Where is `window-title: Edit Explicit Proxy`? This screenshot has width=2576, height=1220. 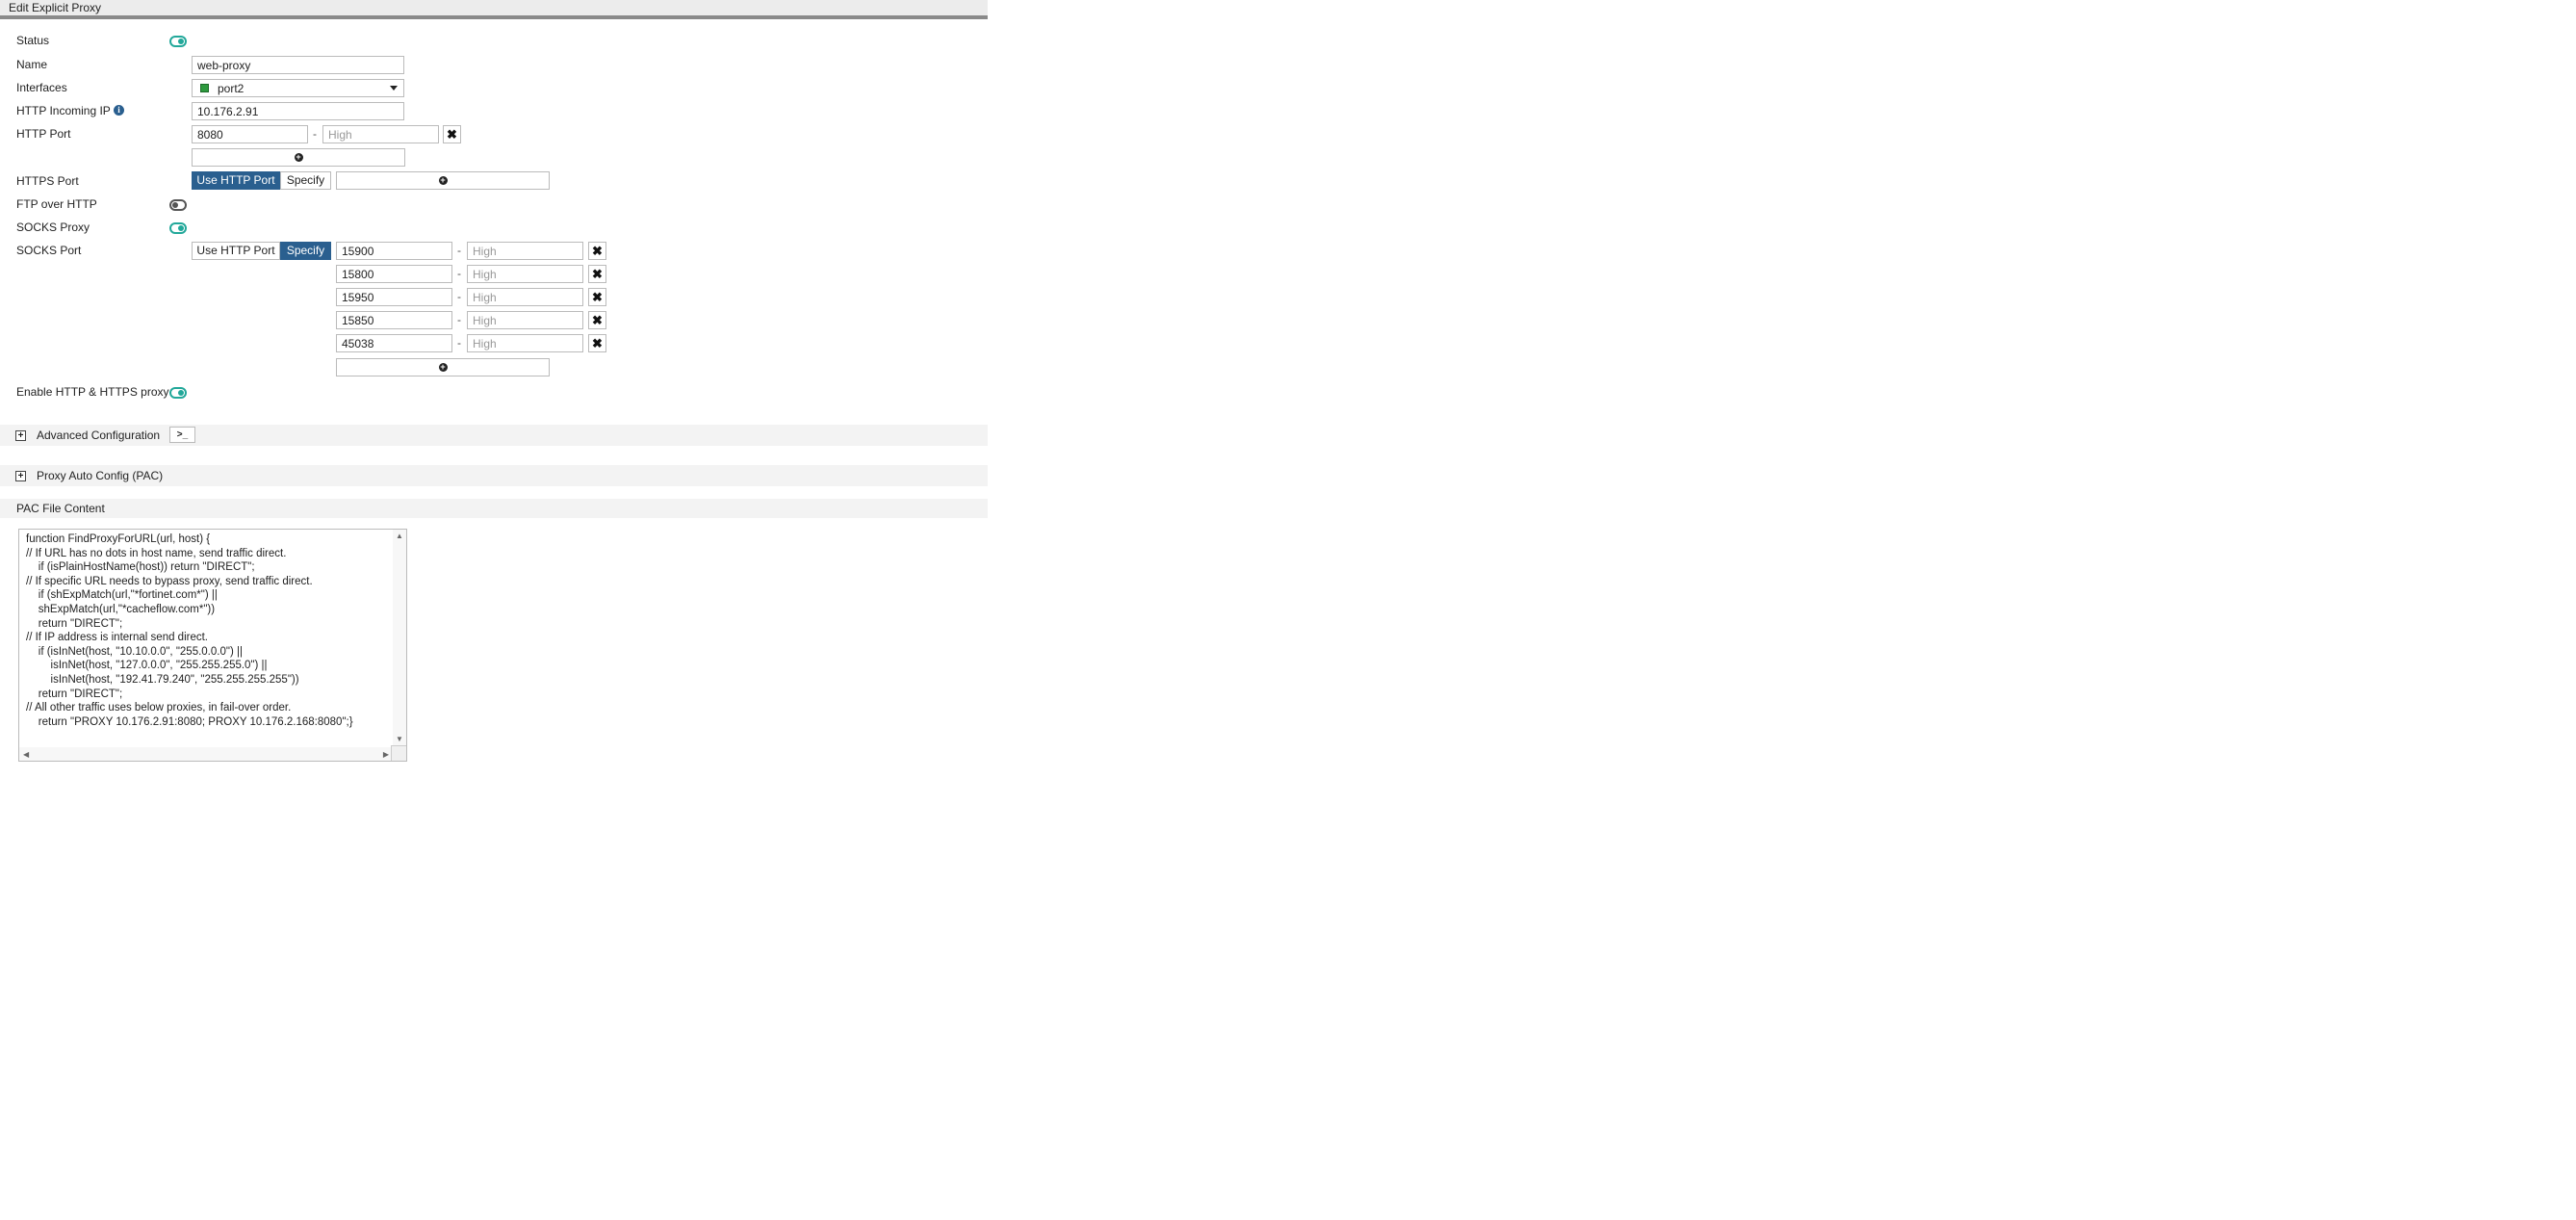
window-title: Edit Explicit Proxy is located at coordinates (494, 9).